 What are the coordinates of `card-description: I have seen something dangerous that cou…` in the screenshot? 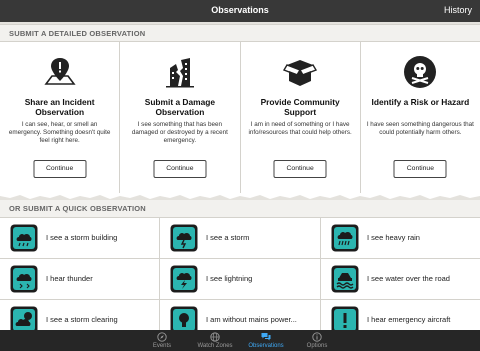 It's located at (420, 128).